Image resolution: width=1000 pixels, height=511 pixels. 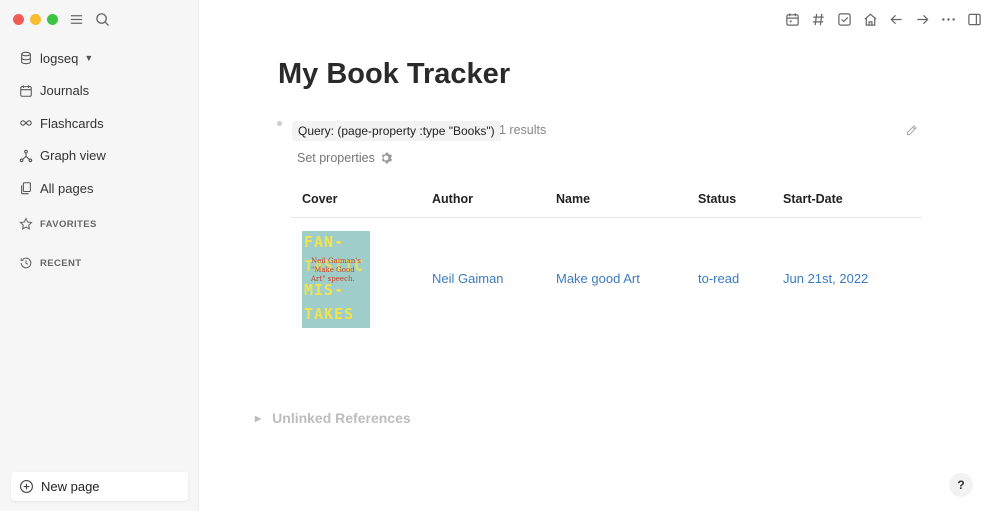 What do you see at coordinates (717, 199) in the screenshot?
I see `column-header-status: Status` at bounding box center [717, 199].